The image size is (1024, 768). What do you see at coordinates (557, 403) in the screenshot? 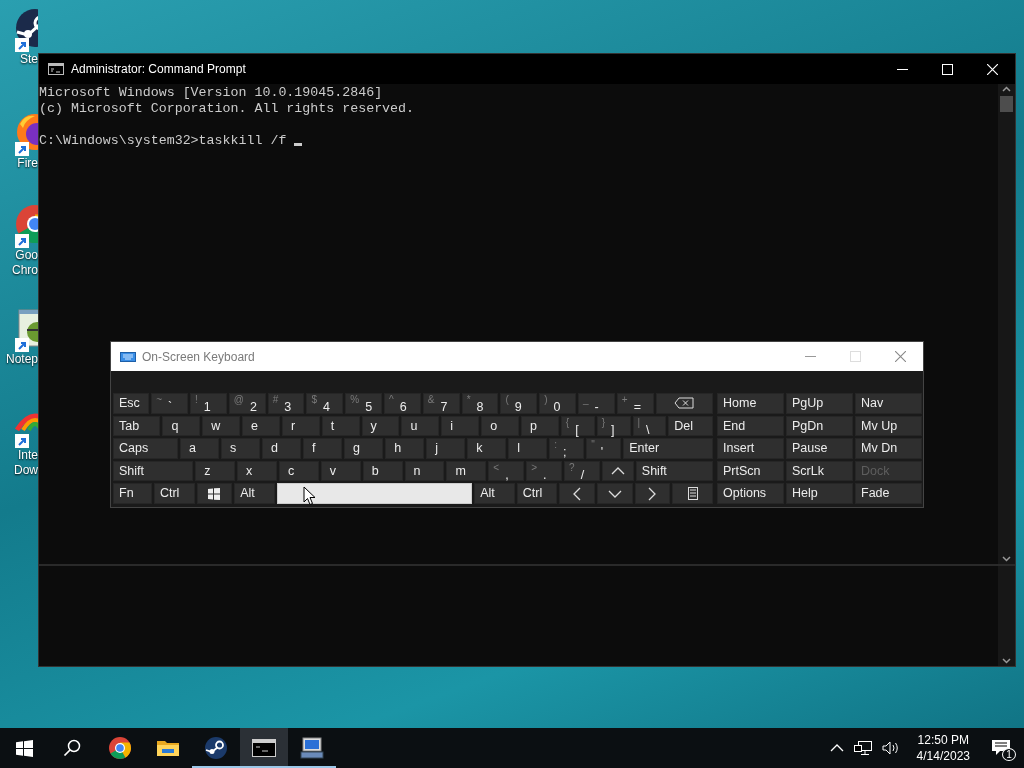
I see `key: ) 0` at bounding box center [557, 403].